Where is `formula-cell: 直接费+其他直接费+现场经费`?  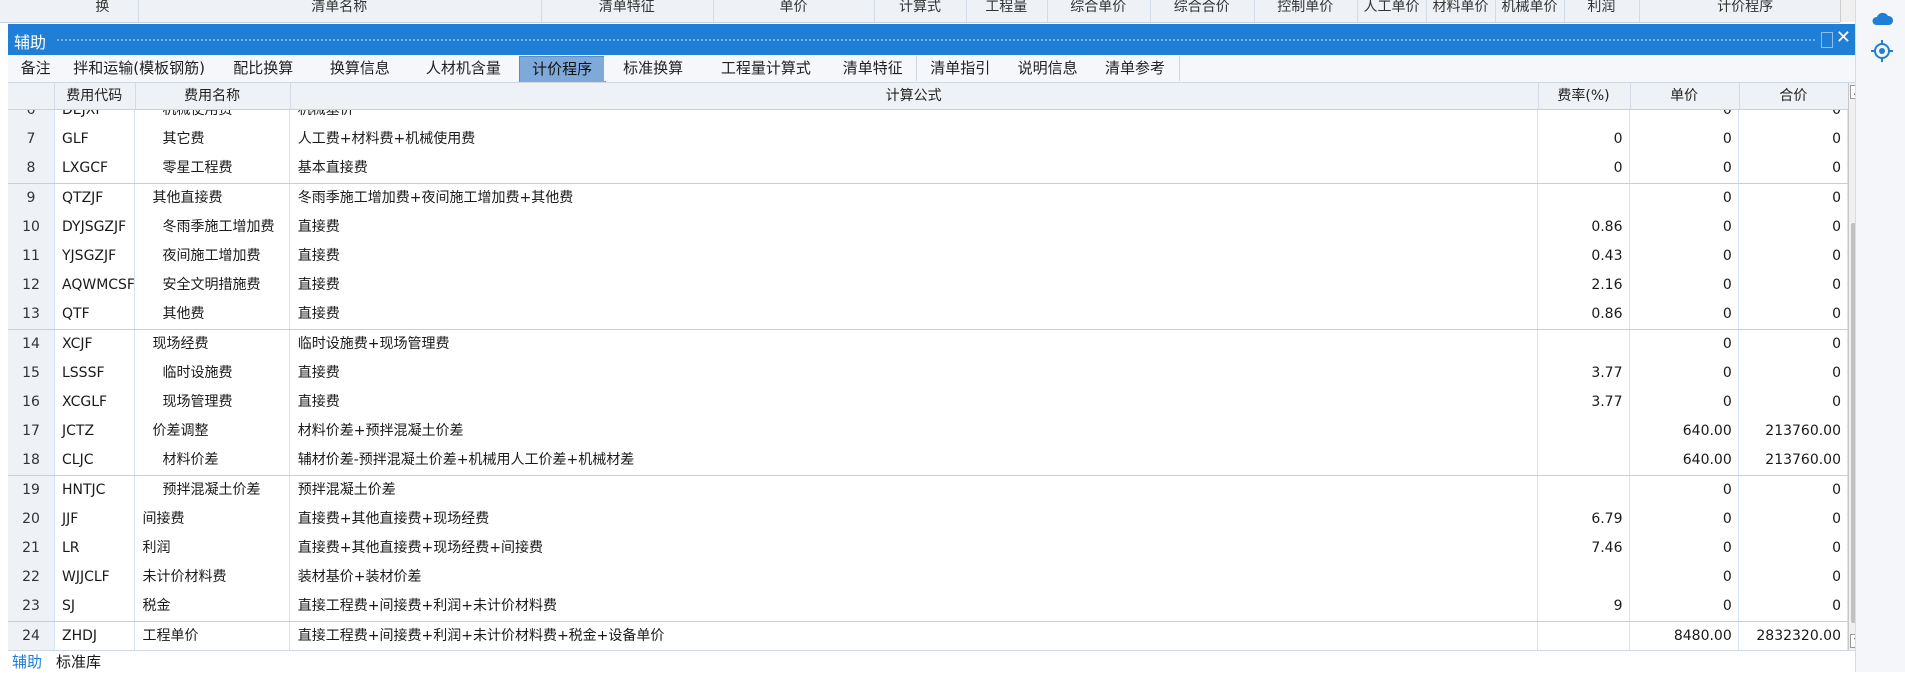
formula-cell: 直接费+其他直接费+现场经费 is located at coordinates (914, 519).